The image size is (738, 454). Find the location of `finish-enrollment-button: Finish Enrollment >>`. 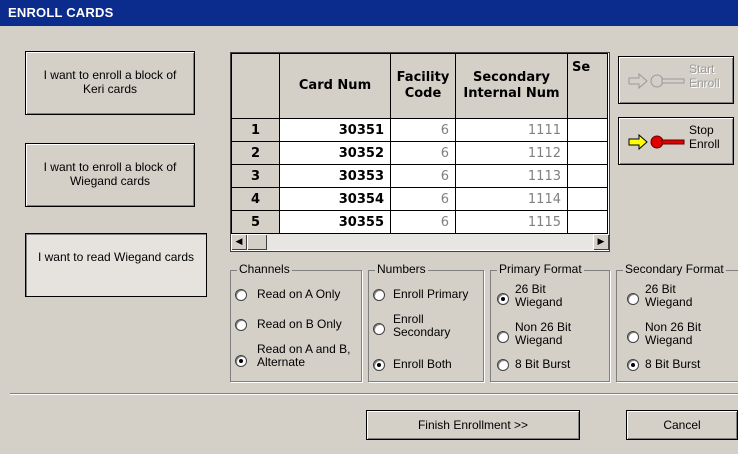

finish-enrollment-button: Finish Enrollment >> is located at coordinates (473, 425).